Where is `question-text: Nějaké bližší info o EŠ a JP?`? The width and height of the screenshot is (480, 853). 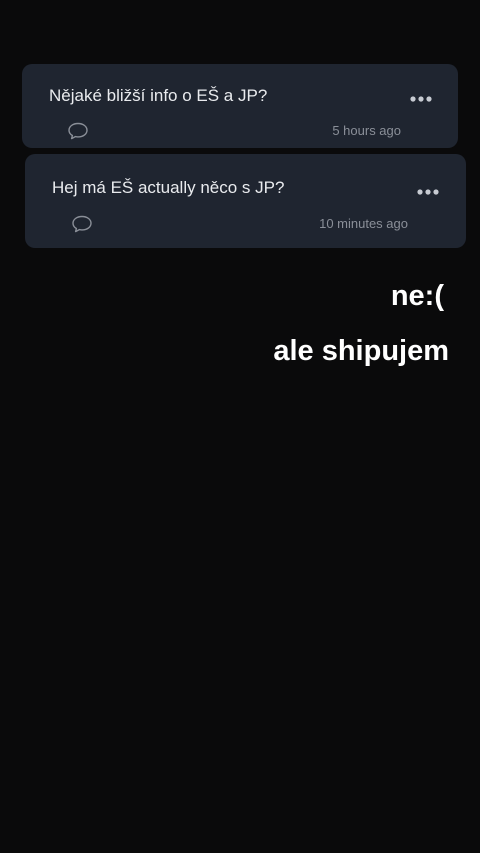 question-text: Nějaké bližší info o EŠ a JP? is located at coordinates (158, 95).